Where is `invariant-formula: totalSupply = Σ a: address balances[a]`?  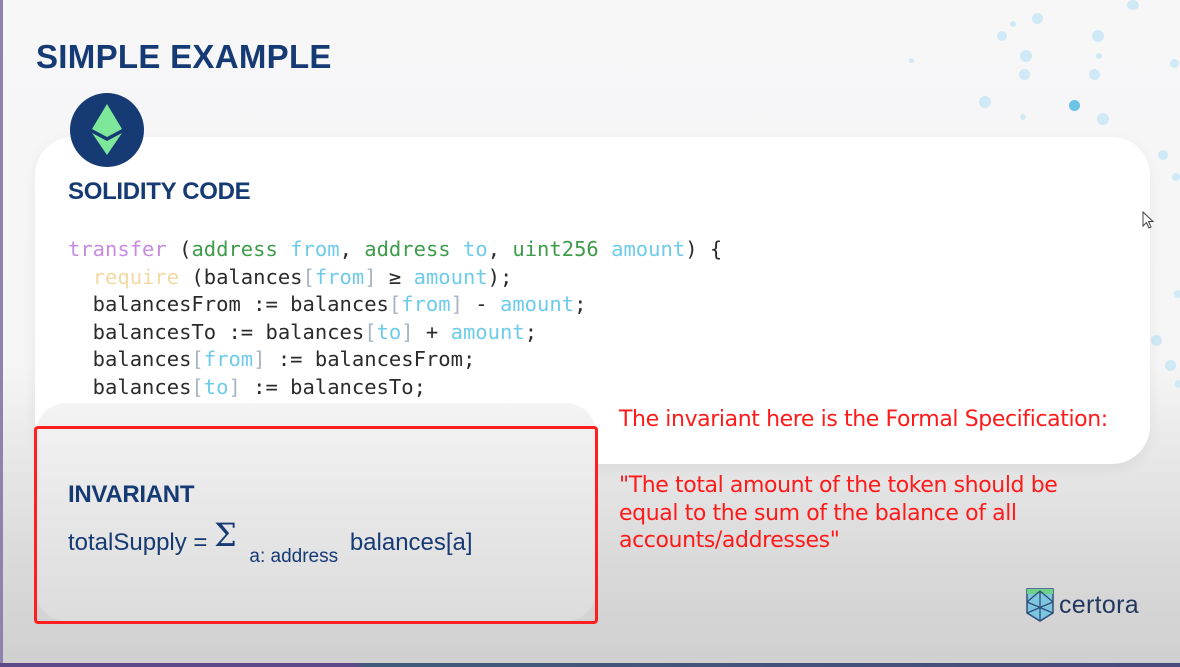 invariant-formula: totalSupply = Σ a: address balances[a] is located at coordinates (270, 541).